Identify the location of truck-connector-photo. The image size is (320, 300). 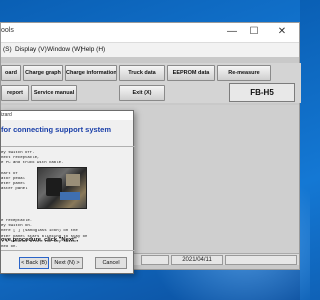
(62, 188).